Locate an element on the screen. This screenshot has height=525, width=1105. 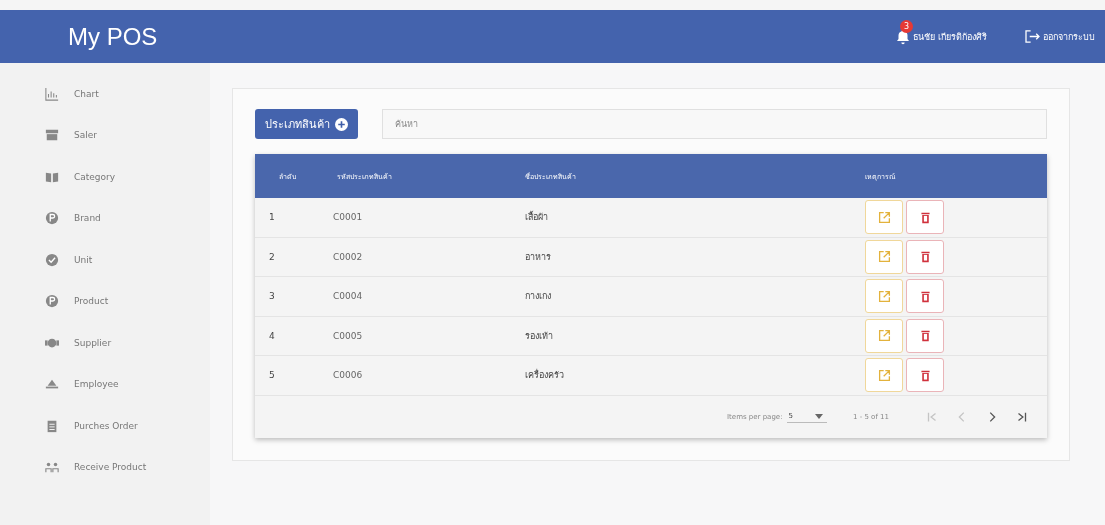
table-cell-text: 3 is located at coordinates (272, 296).